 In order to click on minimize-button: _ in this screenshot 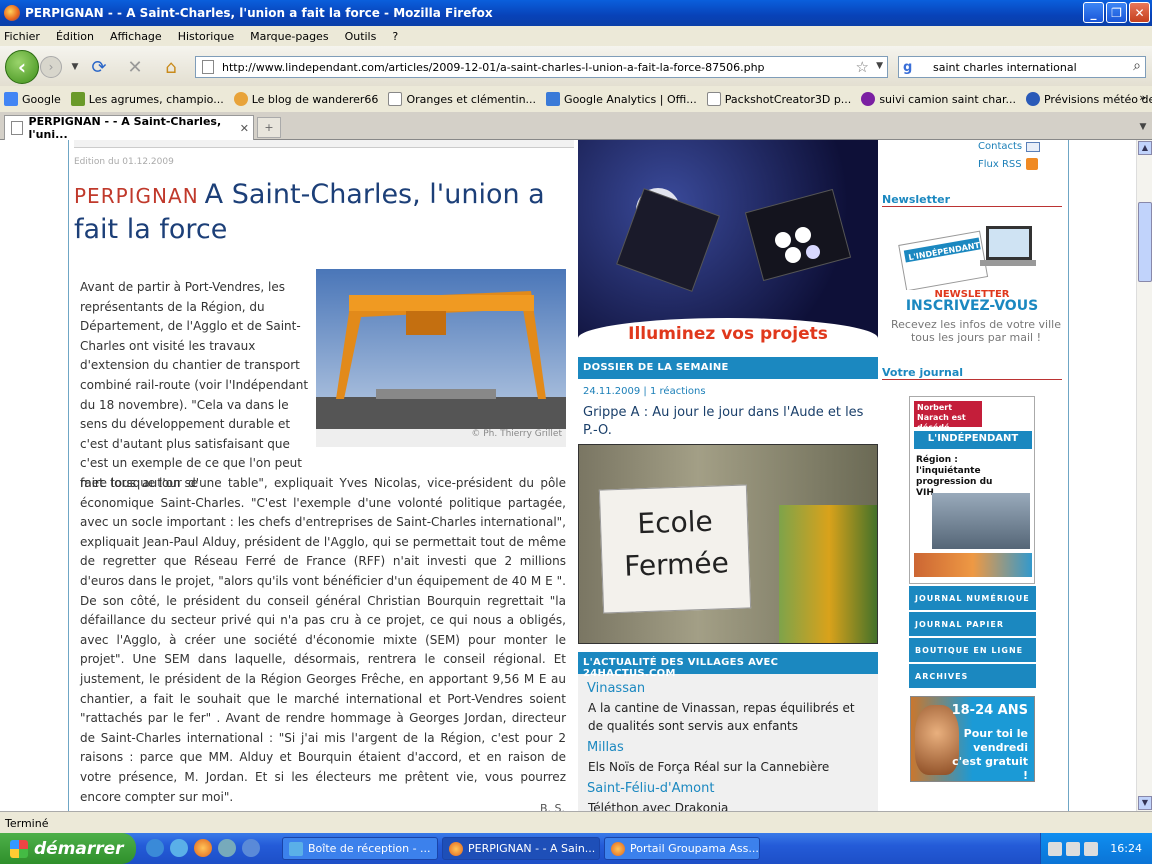, I will do `click(1093, 12)`.